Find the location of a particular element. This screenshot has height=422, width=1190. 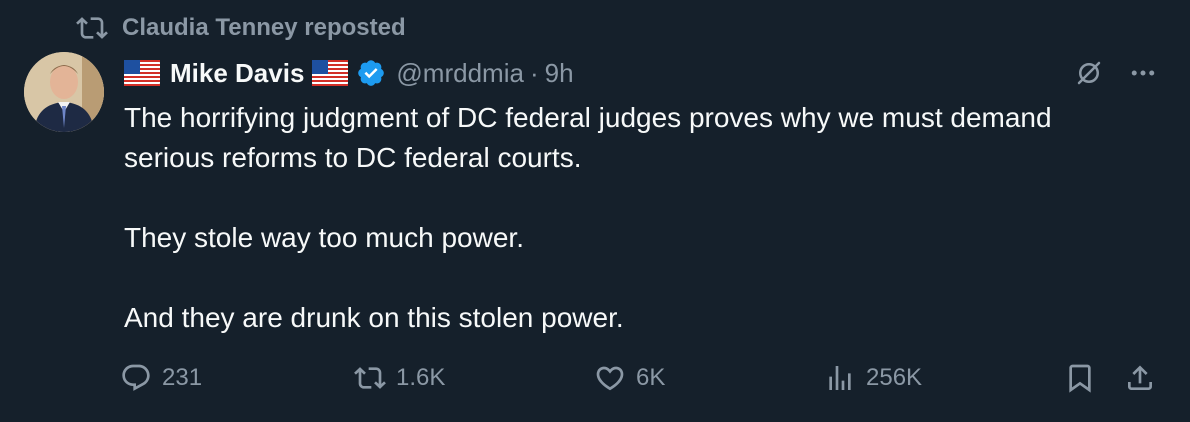

reply-count: 231 is located at coordinates (182, 377).